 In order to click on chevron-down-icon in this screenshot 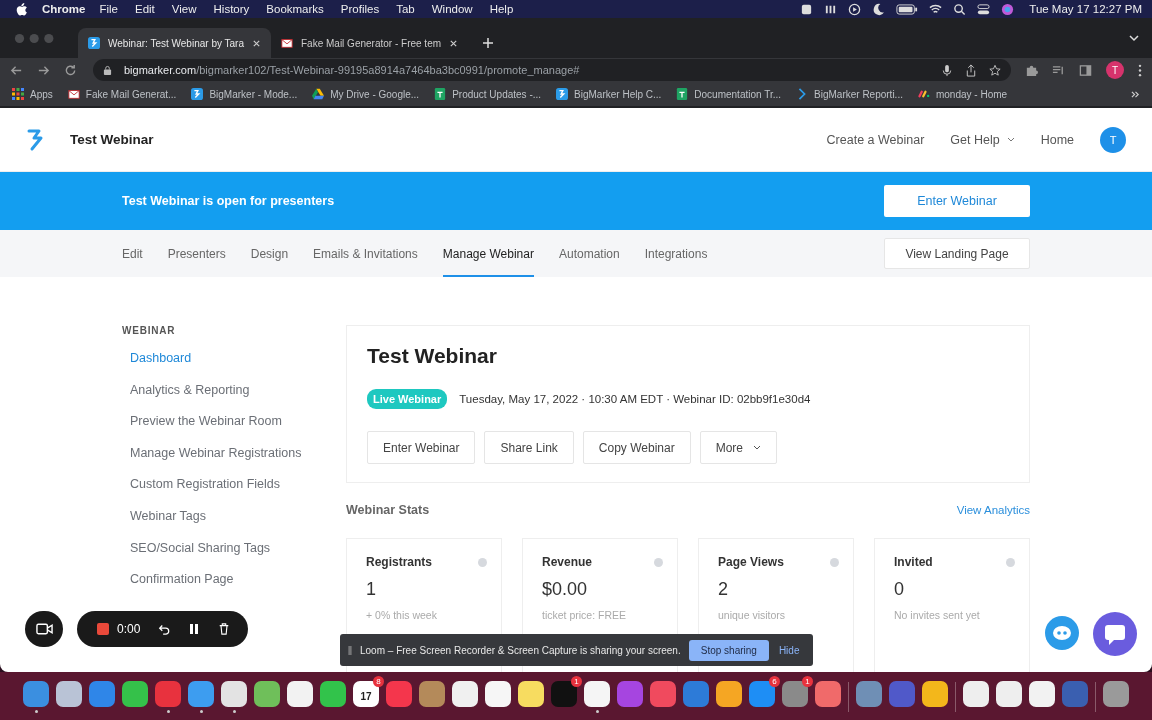, I will do `click(1134, 38)`.